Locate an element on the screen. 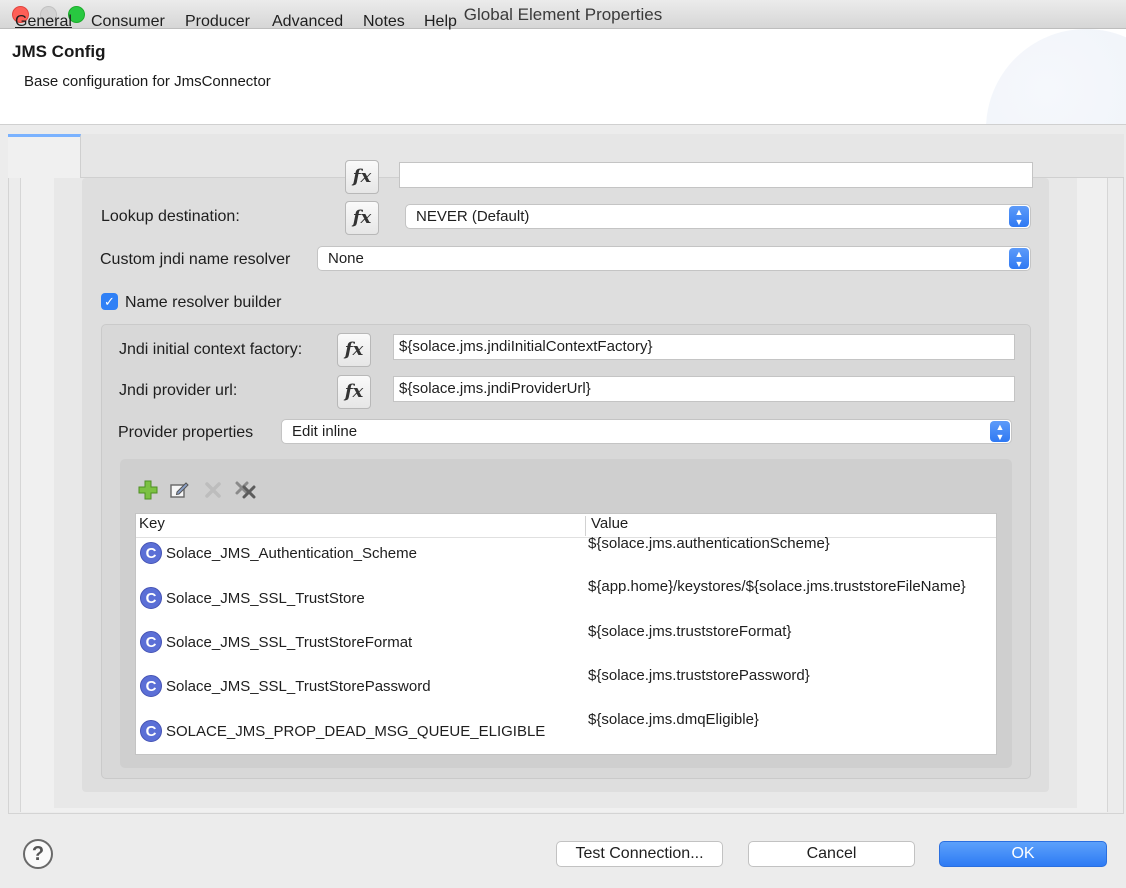 The height and width of the screenshot is (888, 1126). table-row-value: ${solace.jms.authenticationScheme} is located at coordinates (748, 544).